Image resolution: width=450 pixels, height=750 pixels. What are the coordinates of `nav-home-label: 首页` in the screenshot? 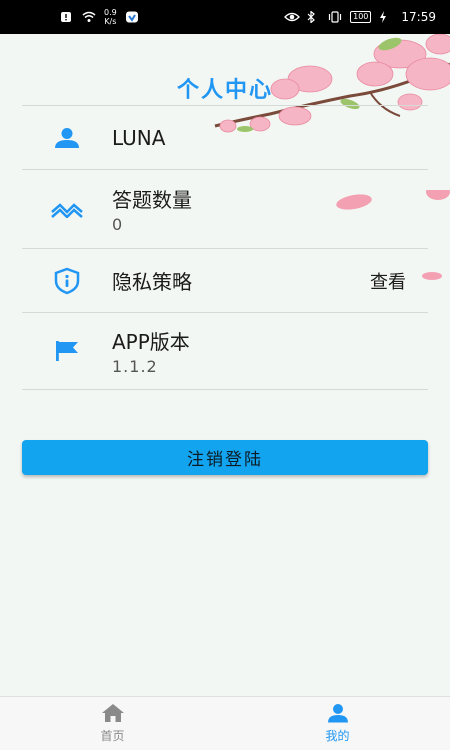 It's located at (112, 736).